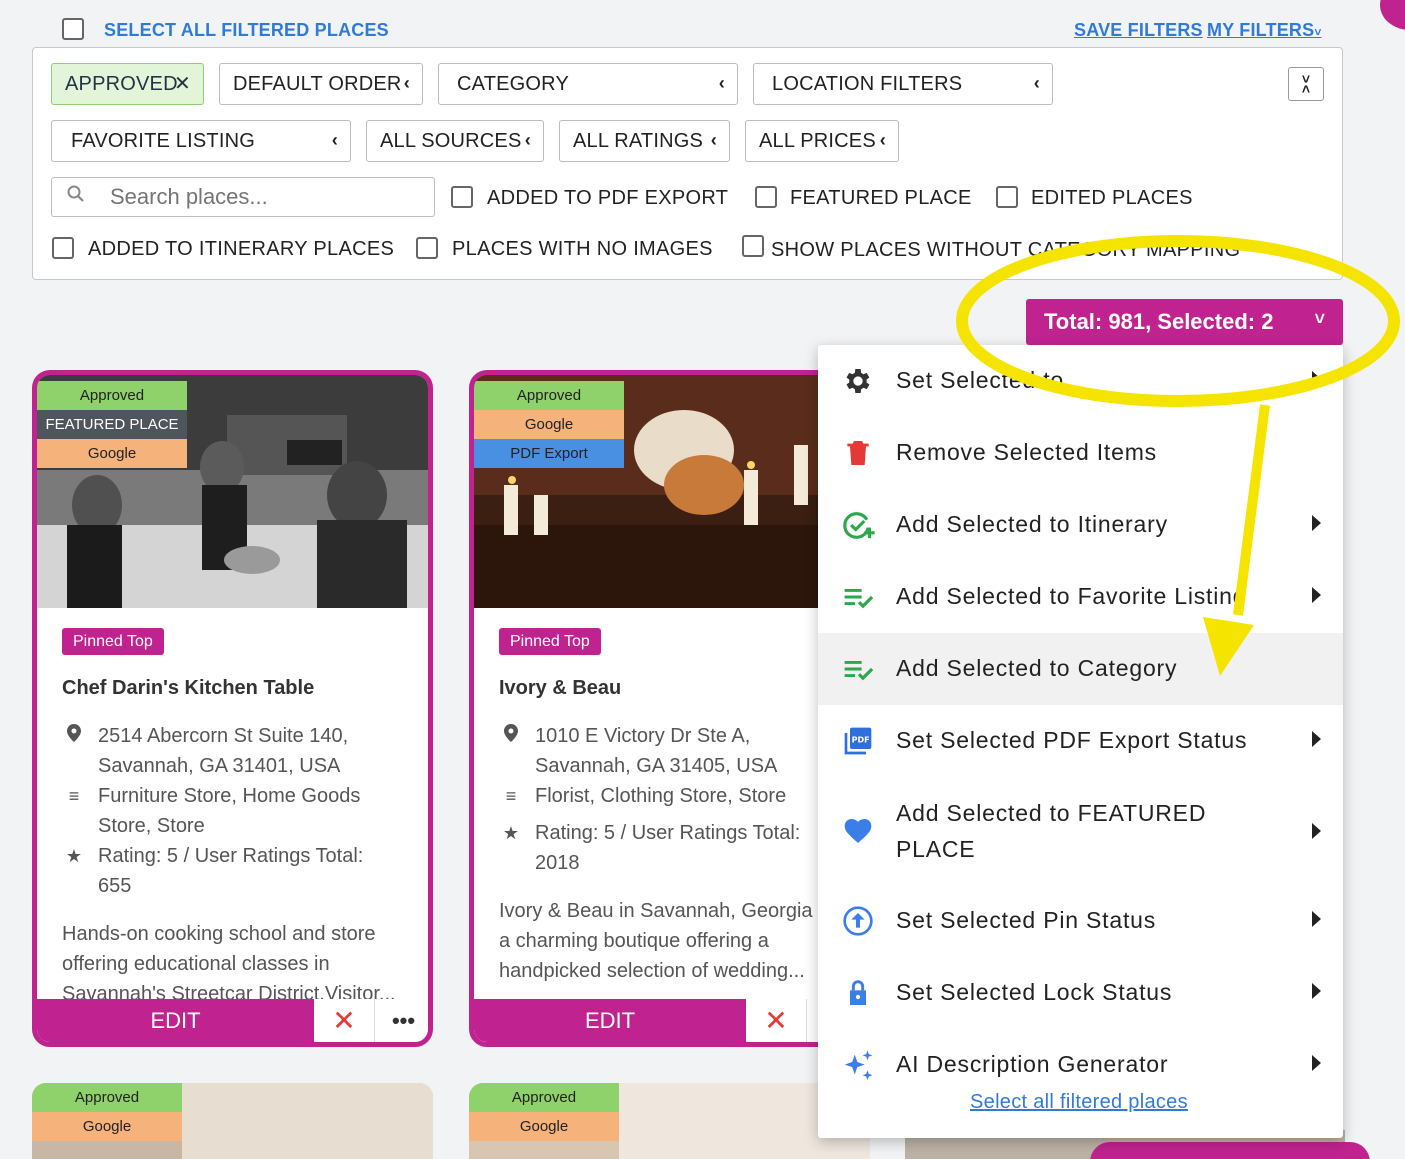 The height and width of the screenshot is (1159, 1405). Describe the element at coordinates (427, 248) in the screenshot. I see `no-images-checkbox` at that location.